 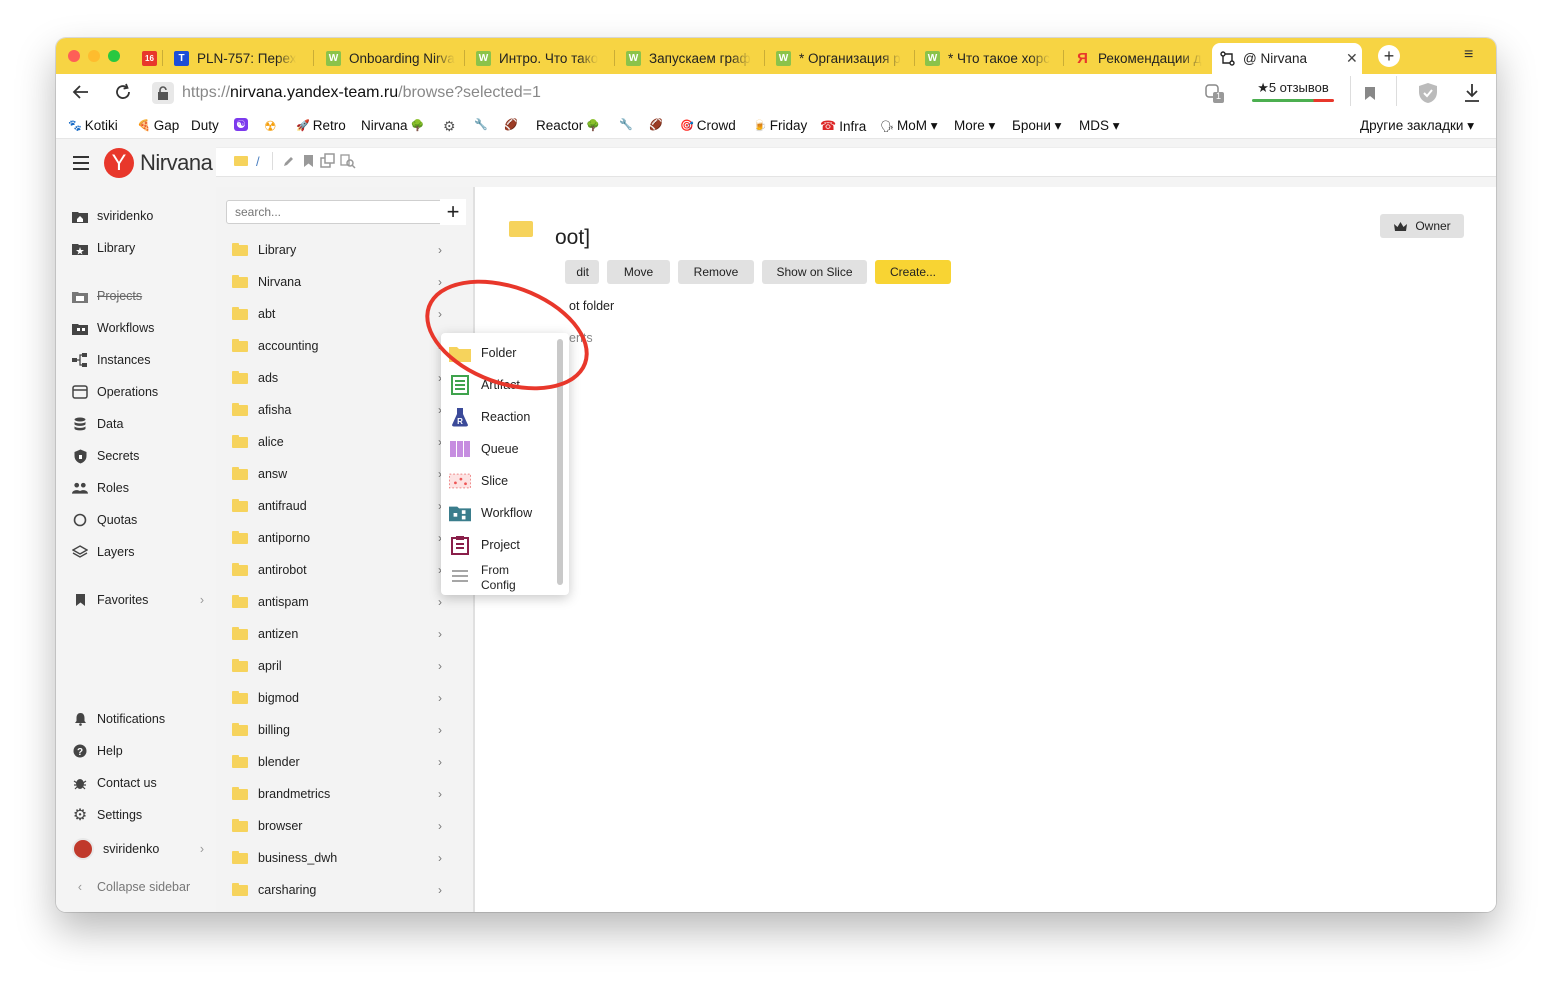 I want to click on remove-button: Remove, so click(x=716, y=272).